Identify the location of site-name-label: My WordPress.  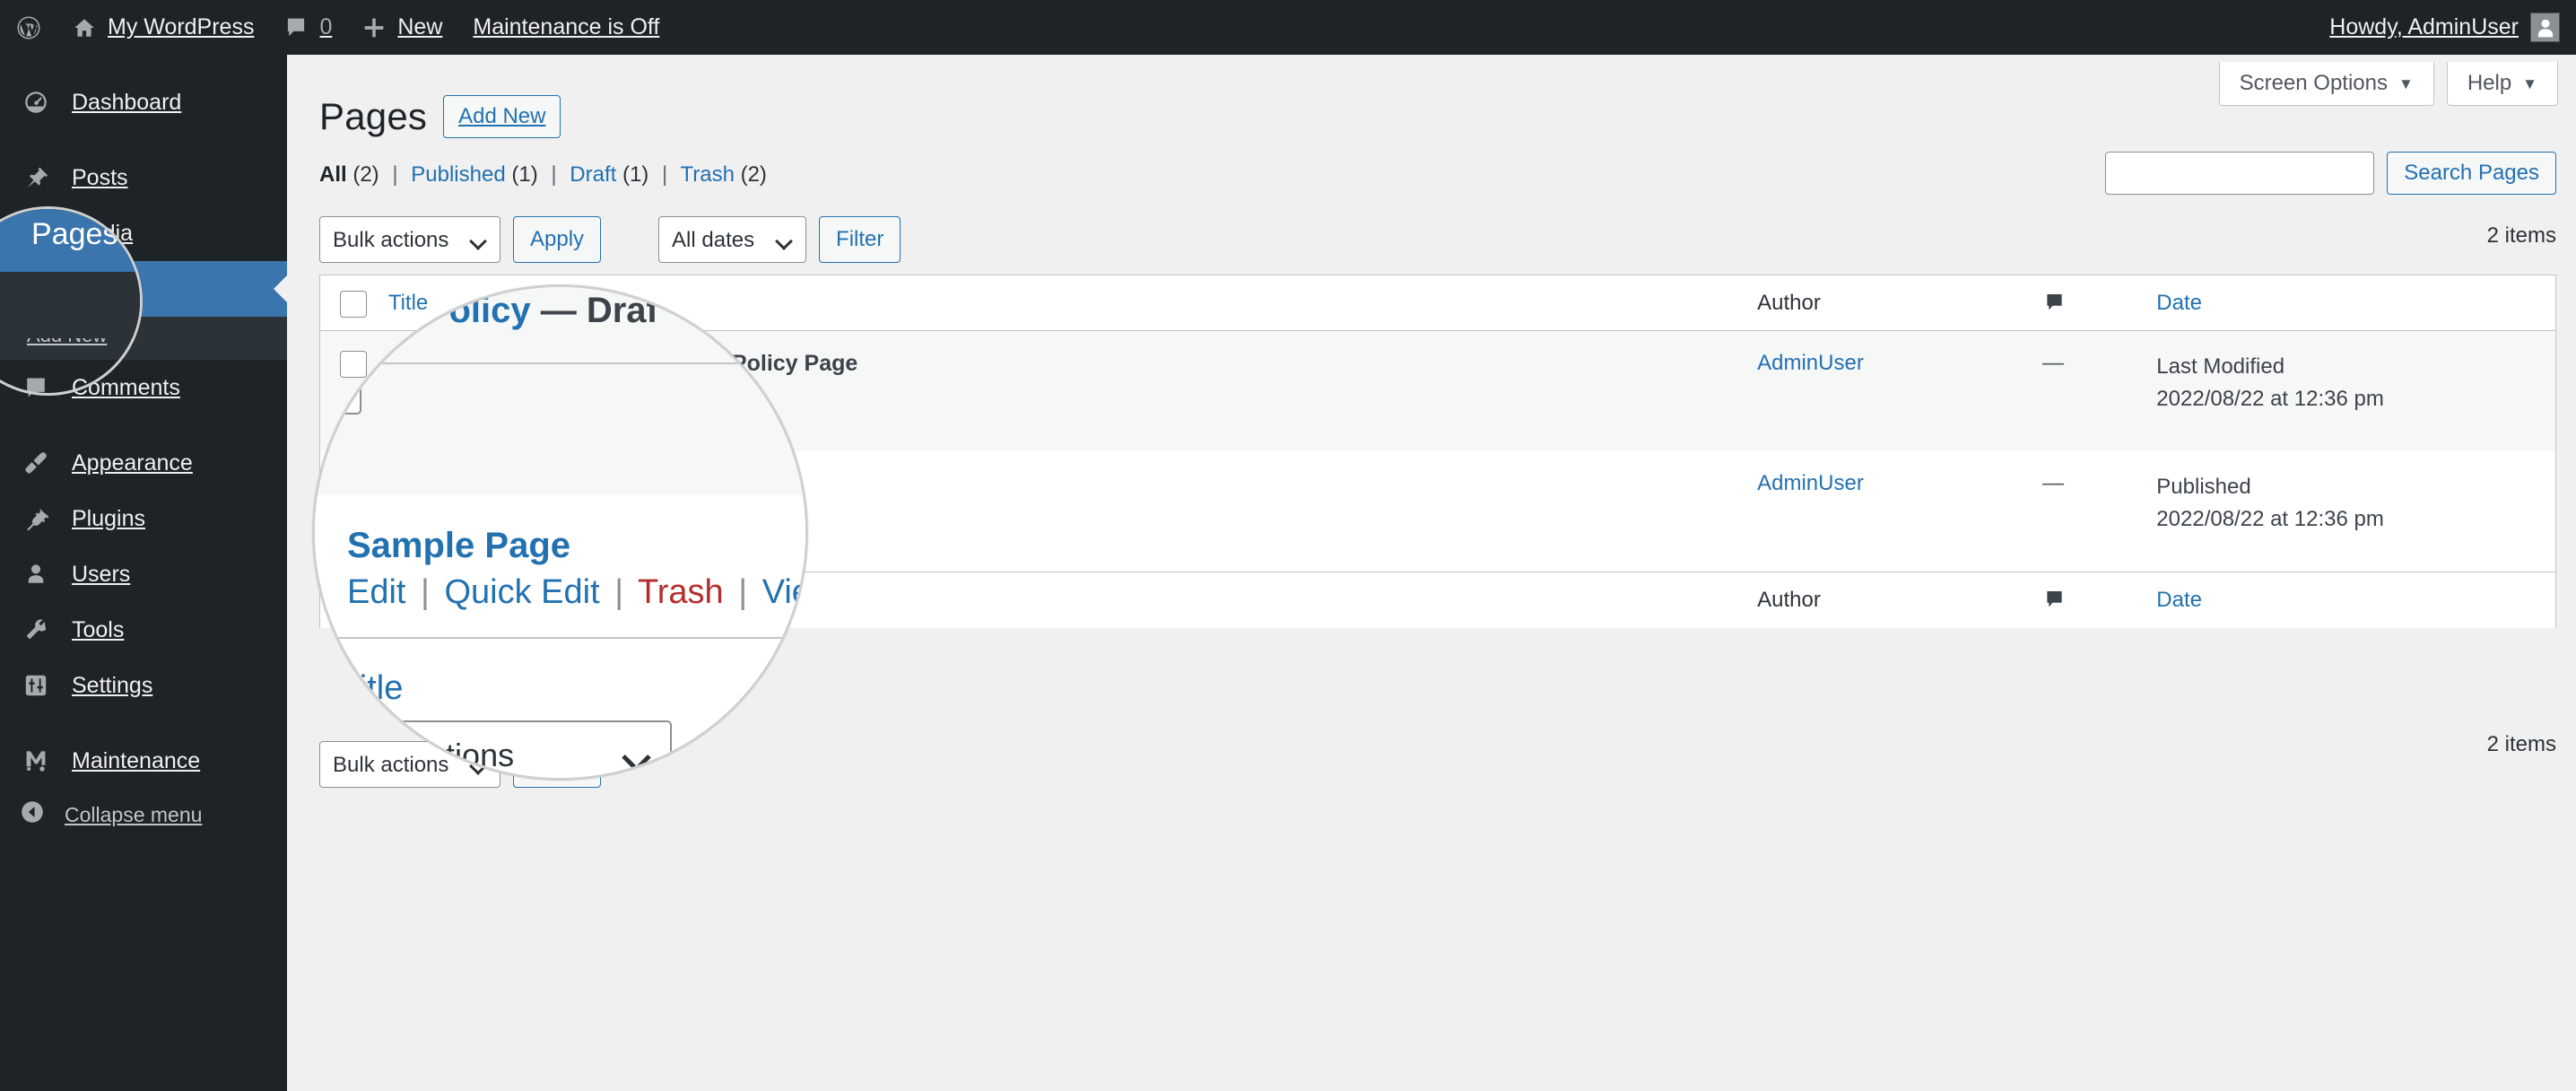
(181, 26).